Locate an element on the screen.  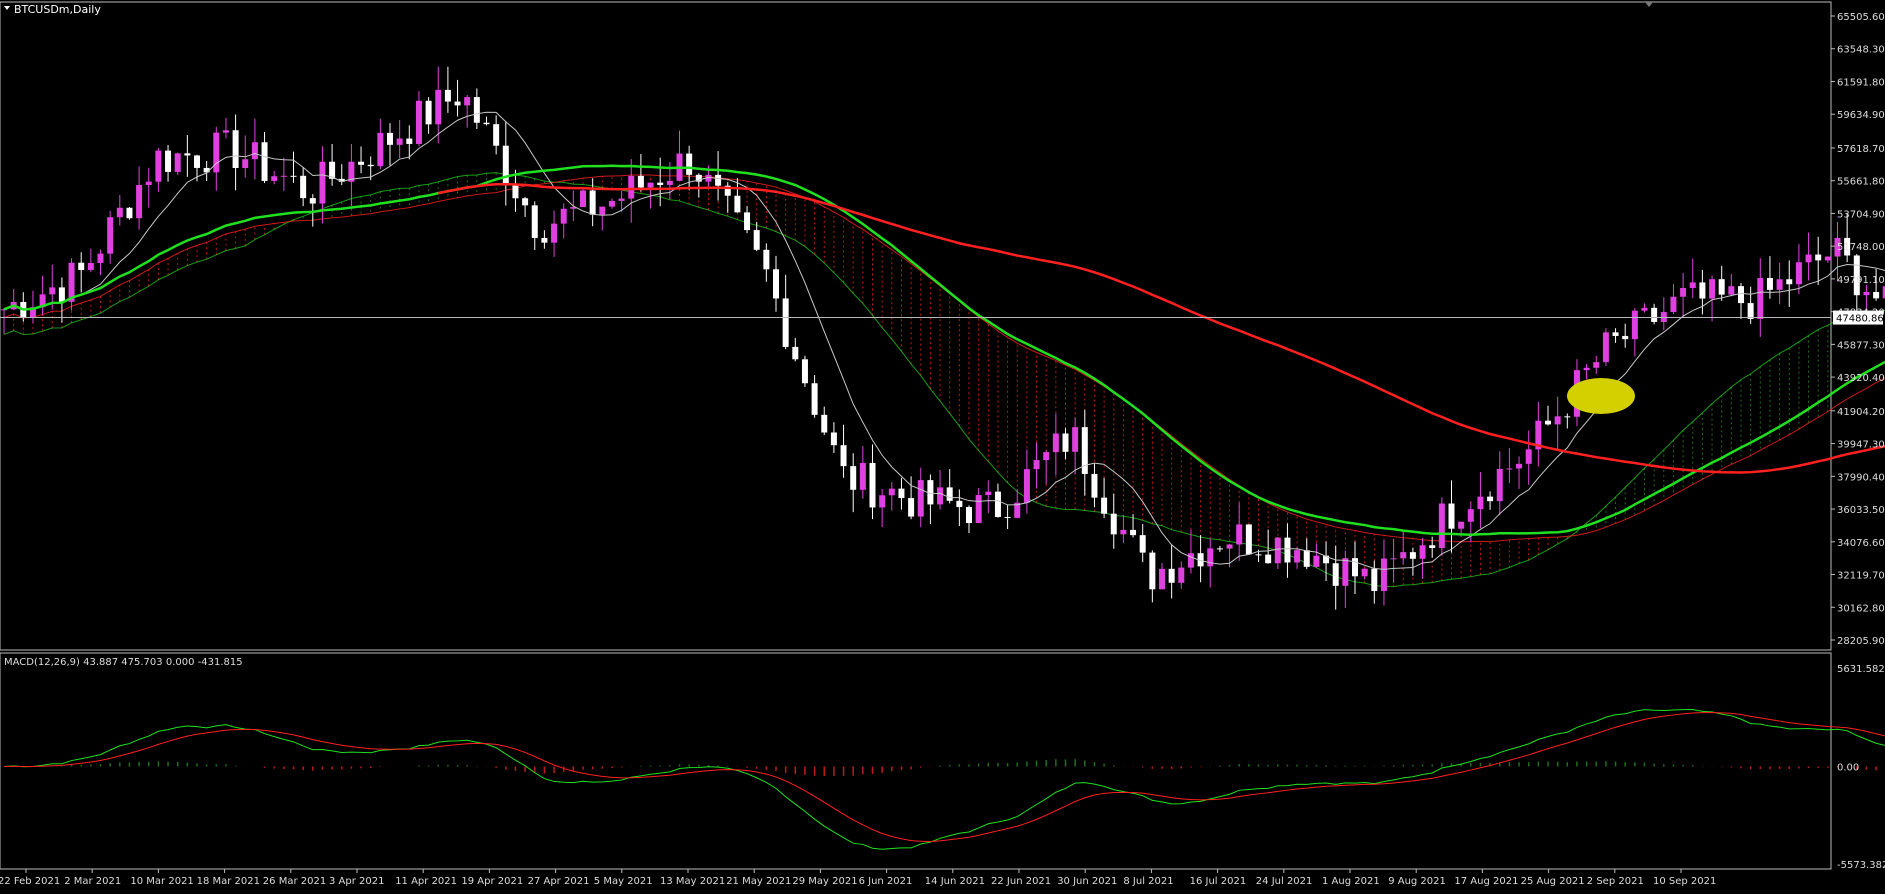
highlight-marker is located at coordinates (1601, 396).